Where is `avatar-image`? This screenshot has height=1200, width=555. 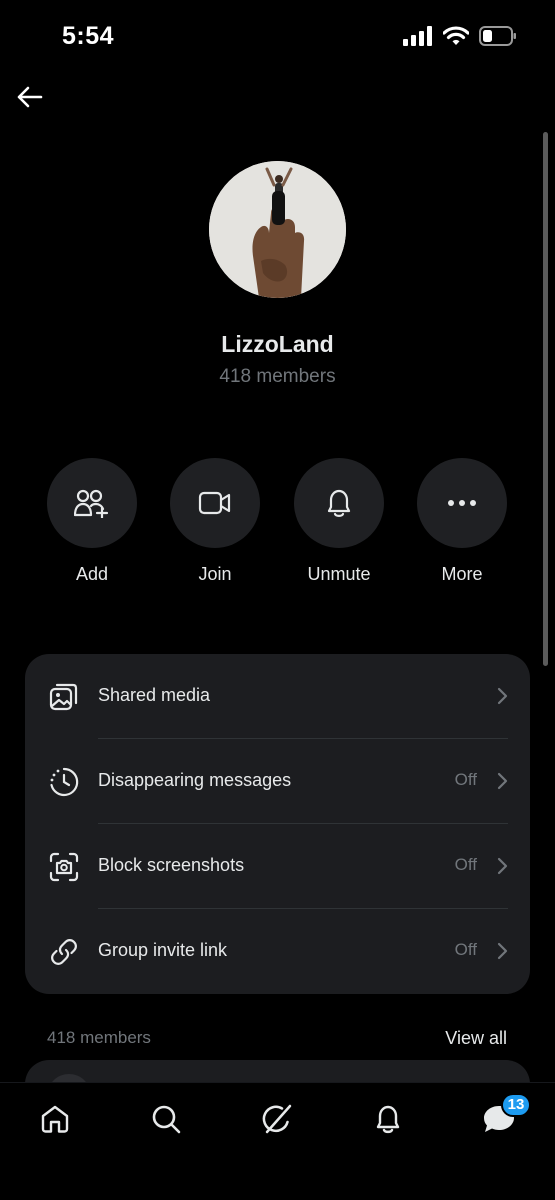 avatar-image is located at coordinates (277, 229).